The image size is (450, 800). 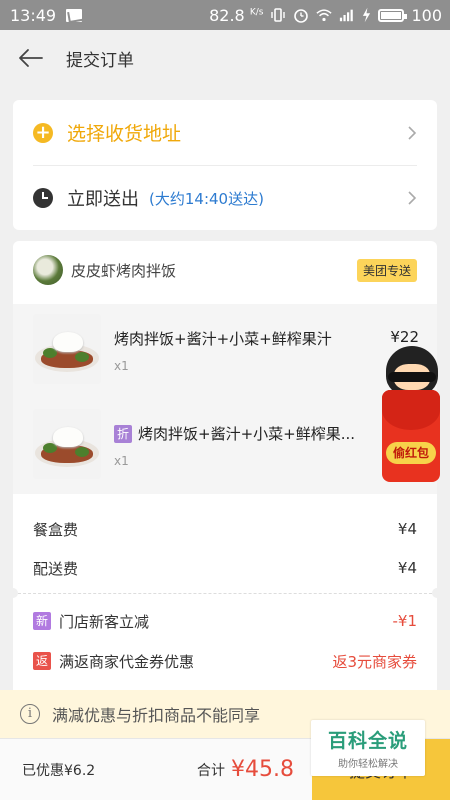 I want to click on delivery-eta: (大约14:40送达), so click(x=206, y=198).